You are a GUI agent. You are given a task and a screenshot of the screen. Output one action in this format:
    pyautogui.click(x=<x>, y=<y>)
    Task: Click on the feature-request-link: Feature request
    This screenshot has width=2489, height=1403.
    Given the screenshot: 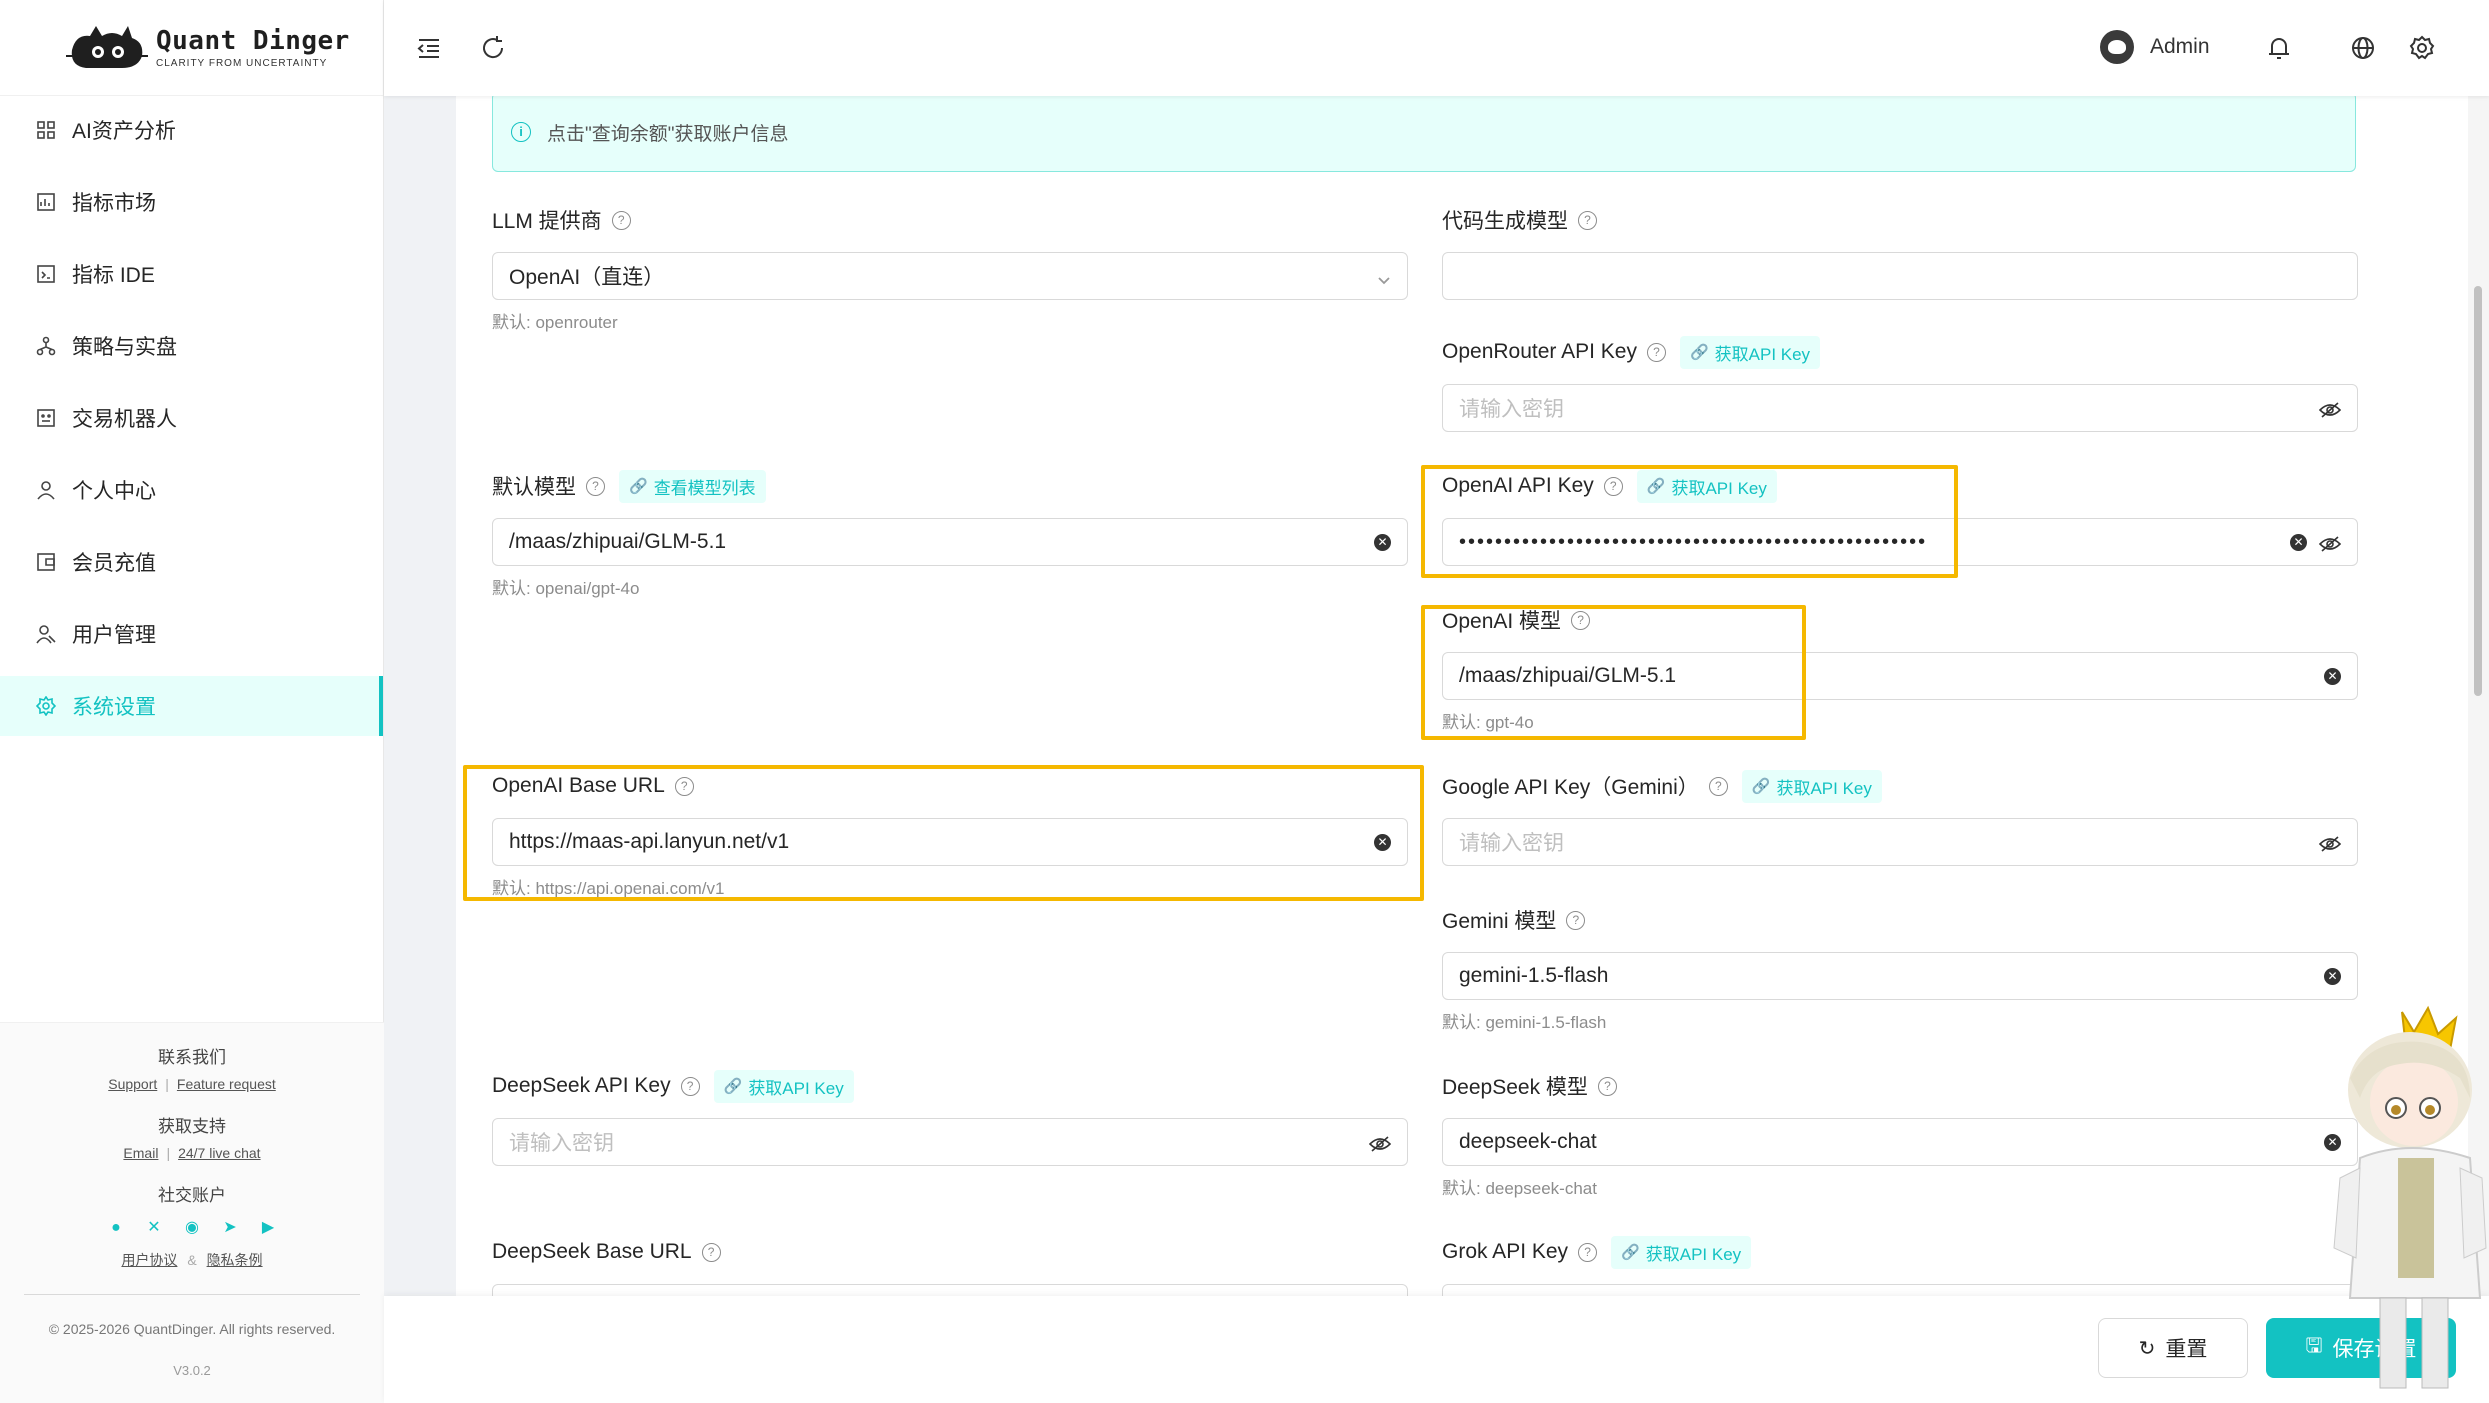 What is the action you would take?
    pyautogui.click(x=226, y=1084)
    